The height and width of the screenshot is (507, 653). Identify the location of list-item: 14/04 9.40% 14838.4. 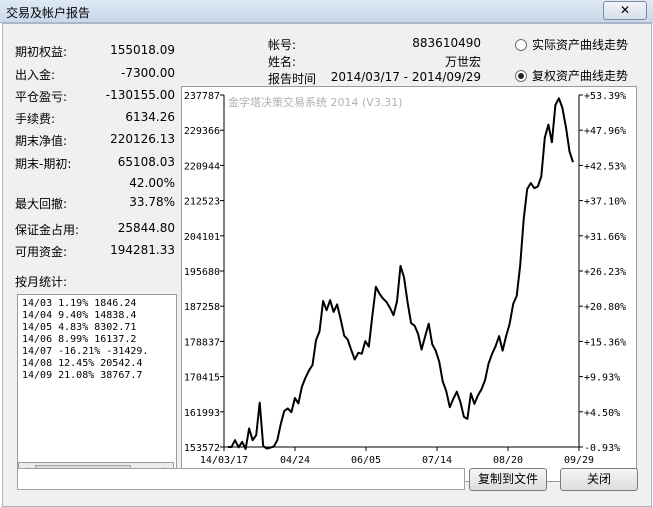
(79, 316).